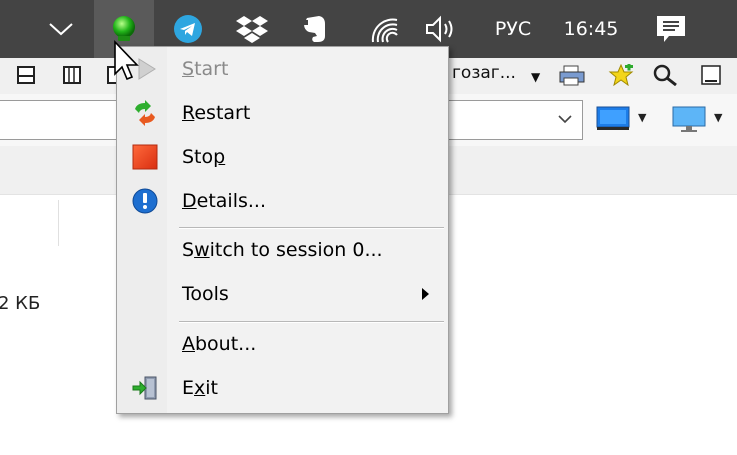 The image size is (737, 455). I want to click on dropdown-arrow-icon: ▼, so click(535, 77).